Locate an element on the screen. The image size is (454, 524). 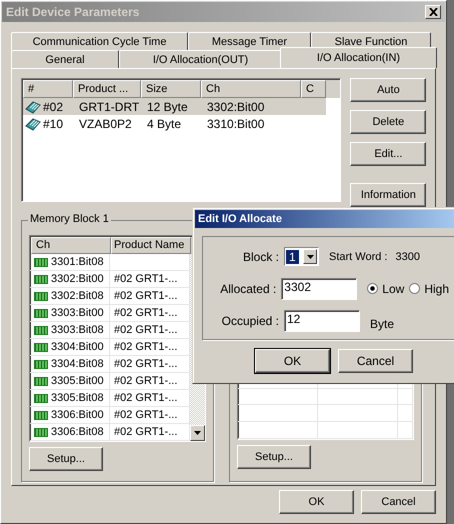
down-arrow-icon is located at coordinates (197, 433).